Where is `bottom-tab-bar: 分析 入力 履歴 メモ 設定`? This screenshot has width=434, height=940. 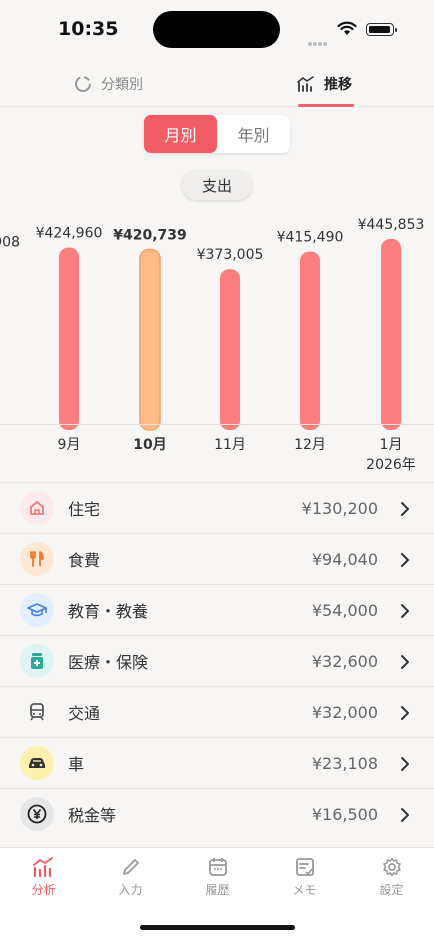 bottom-tab-bar: 分析 入力 履歴 メモ 設定 is located at coordinates (217, 876).